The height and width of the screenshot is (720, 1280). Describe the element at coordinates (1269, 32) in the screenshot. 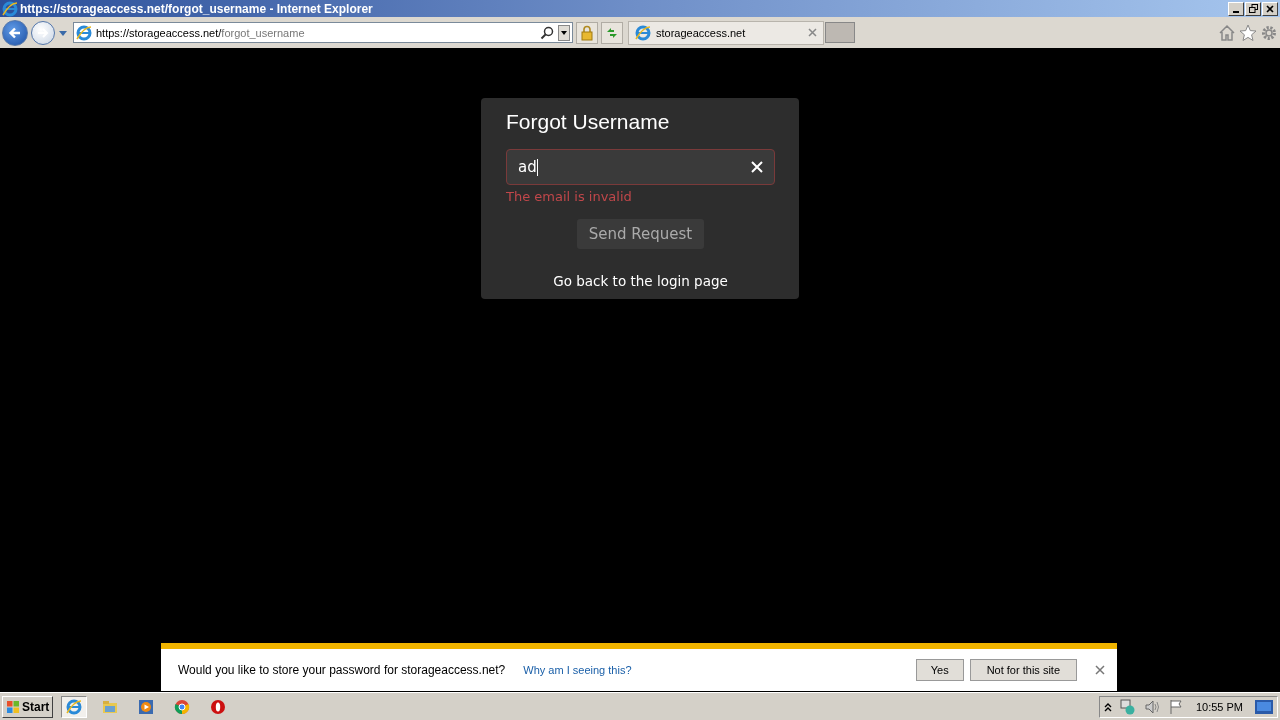

I see `settings-icon` at that location.